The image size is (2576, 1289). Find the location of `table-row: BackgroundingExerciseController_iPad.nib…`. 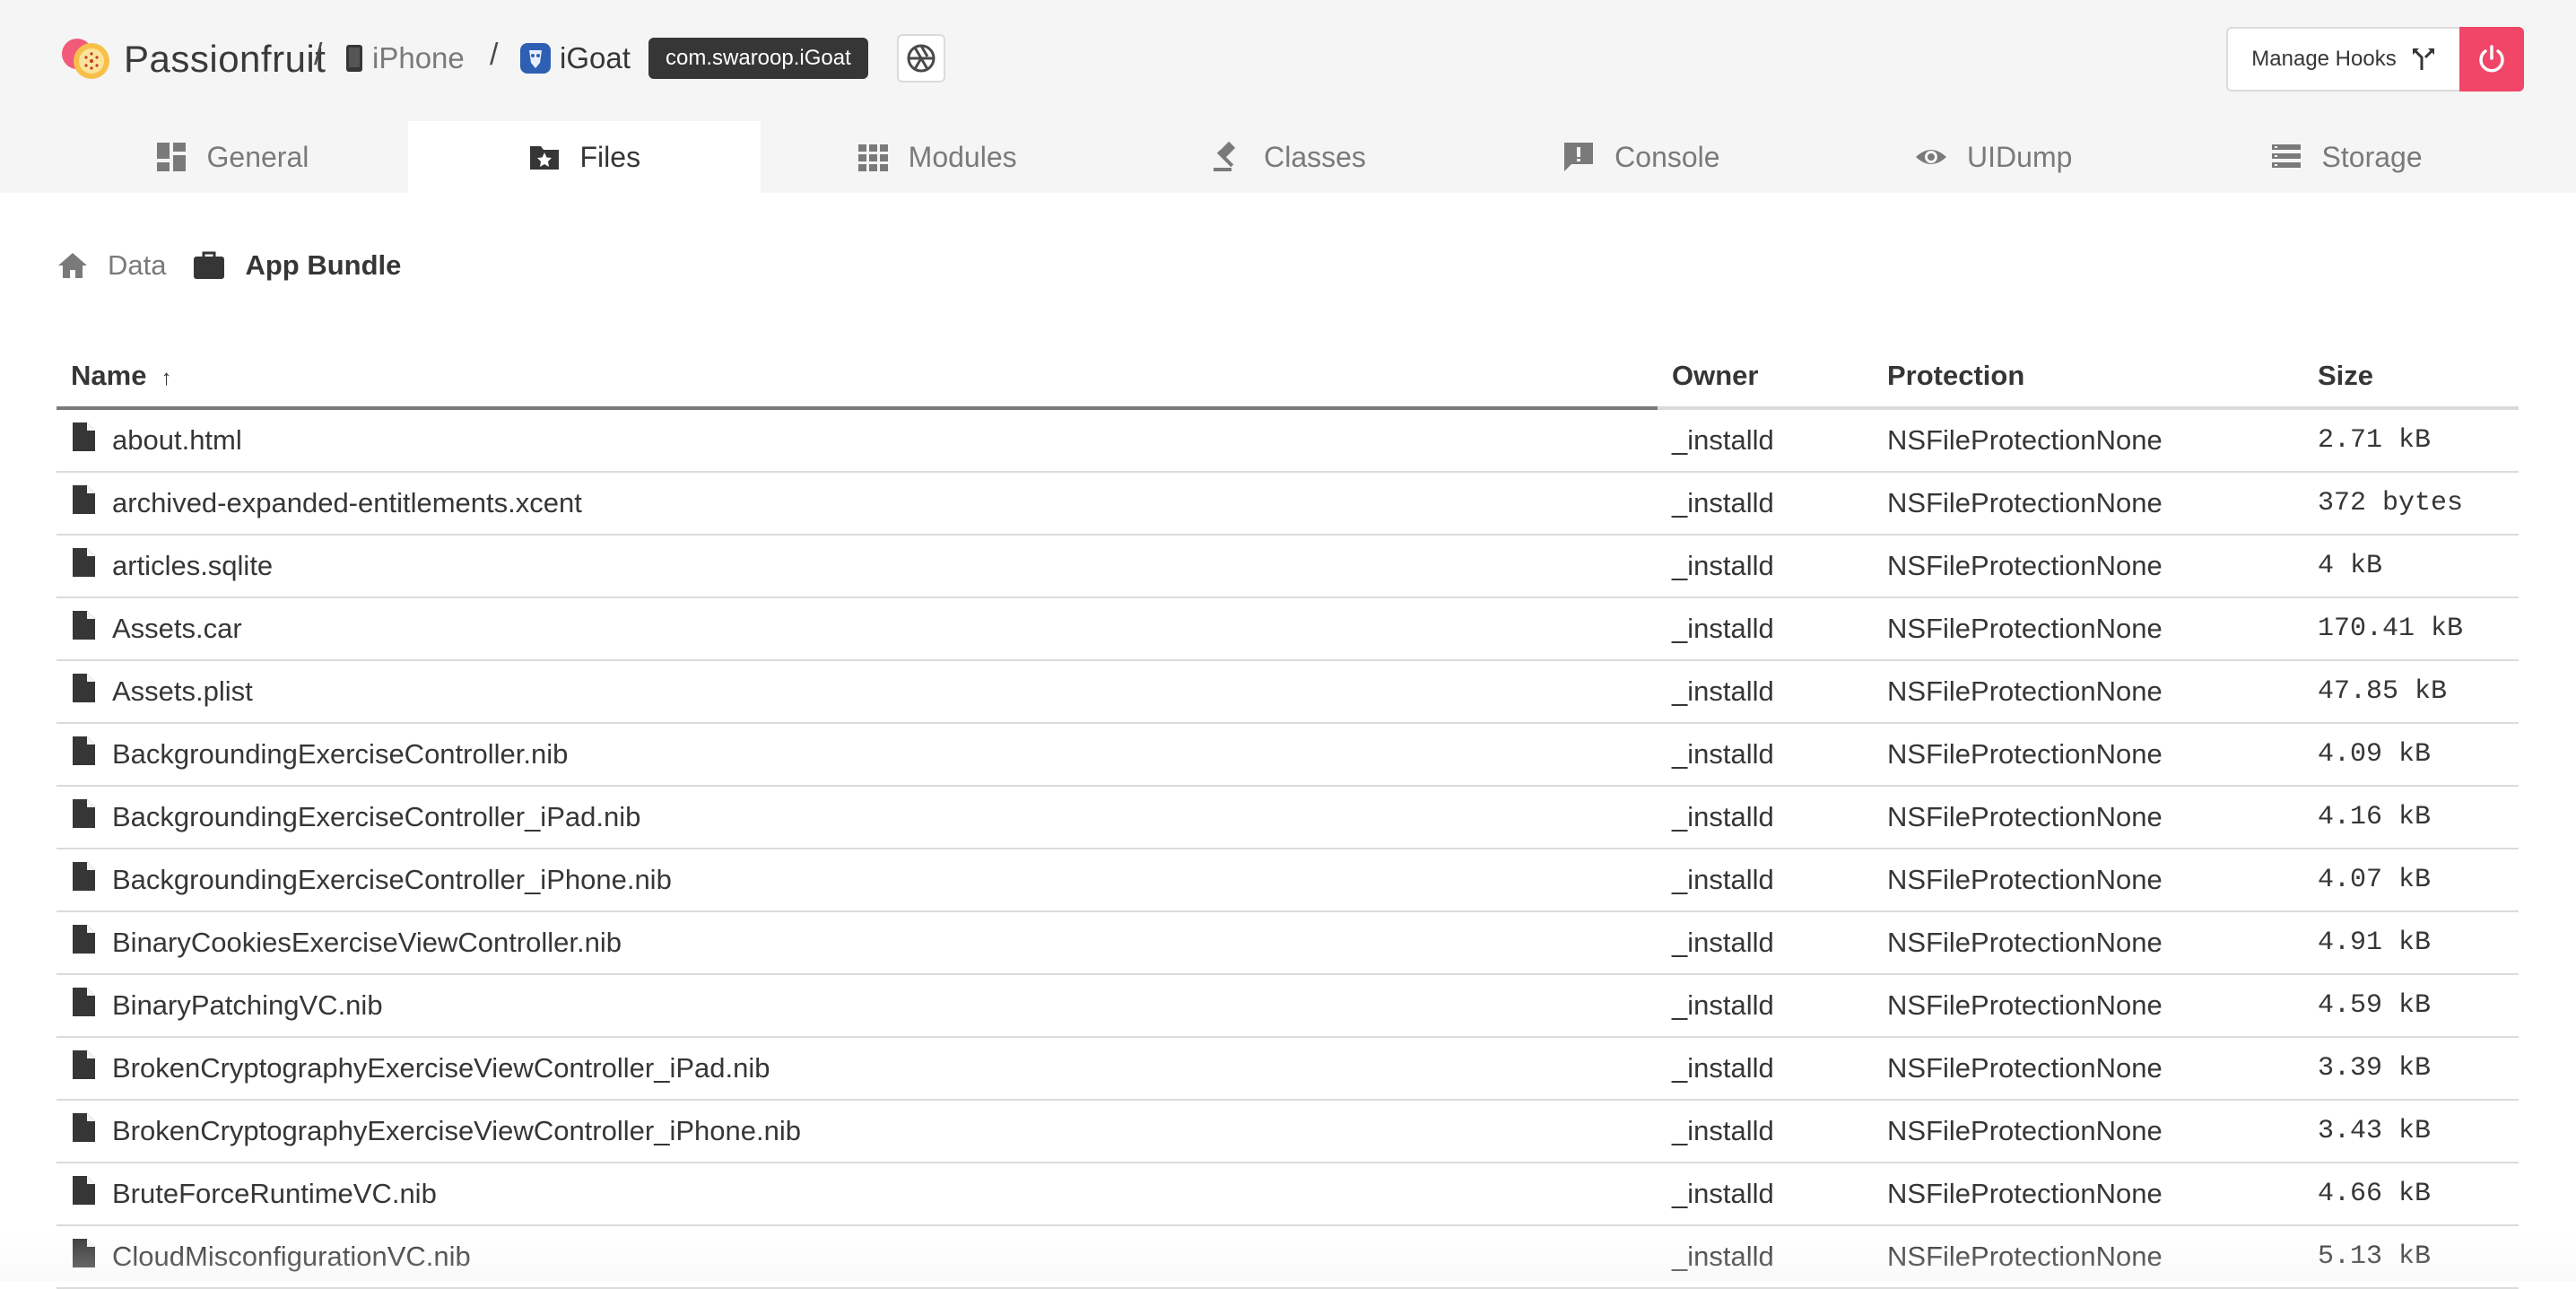

table-row: BackgroundingExerciseController_iPad.nib… is located at coordinates (1288, 817).